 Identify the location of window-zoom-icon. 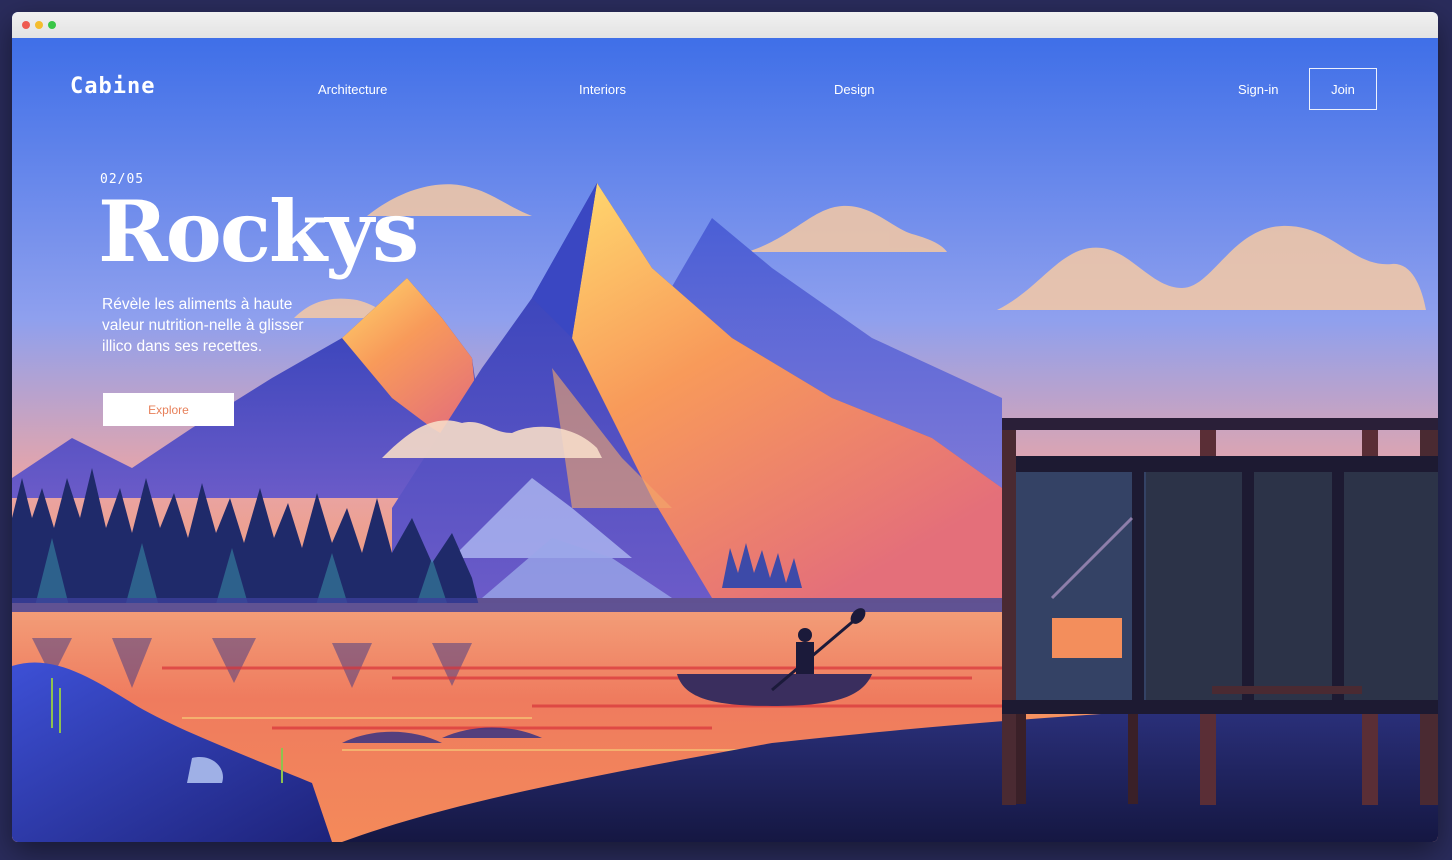
(52, 25).